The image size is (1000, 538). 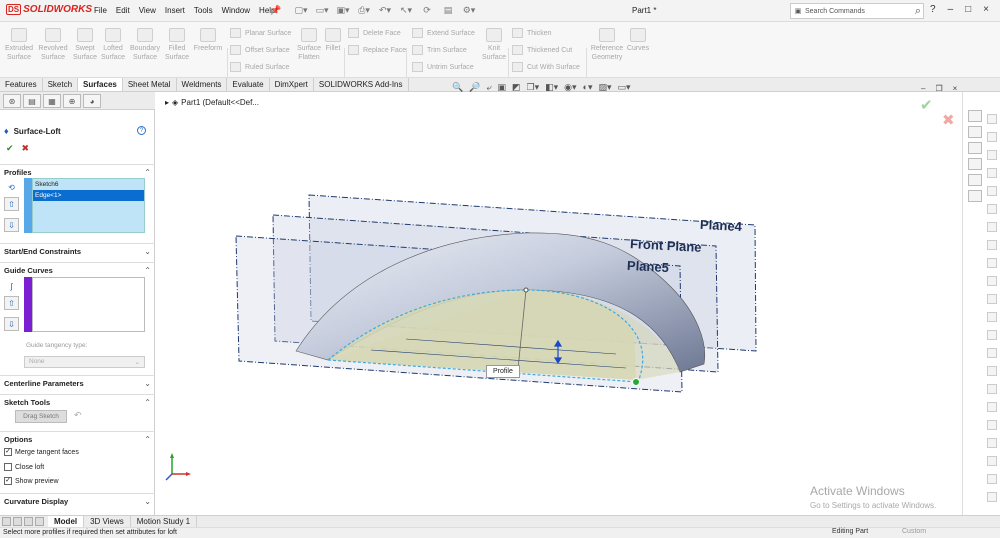 What do you see at coordinates (17, 521) in the screenshot?
I see `prev-tab-nav-icon` at bounding box center [17, 521].